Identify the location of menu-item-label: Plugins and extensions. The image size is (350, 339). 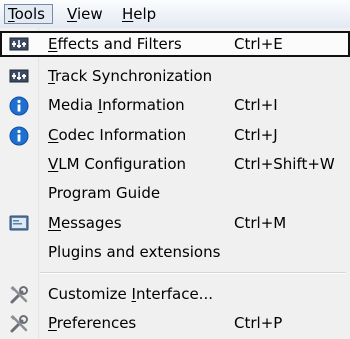
(134, 252).